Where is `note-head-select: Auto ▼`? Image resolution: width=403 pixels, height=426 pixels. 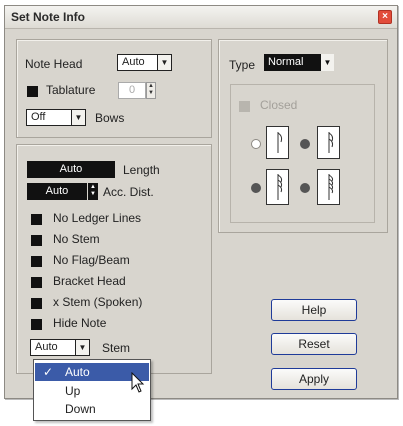 note-head-select: Auto ▼ is located at coordinates (144, 62).